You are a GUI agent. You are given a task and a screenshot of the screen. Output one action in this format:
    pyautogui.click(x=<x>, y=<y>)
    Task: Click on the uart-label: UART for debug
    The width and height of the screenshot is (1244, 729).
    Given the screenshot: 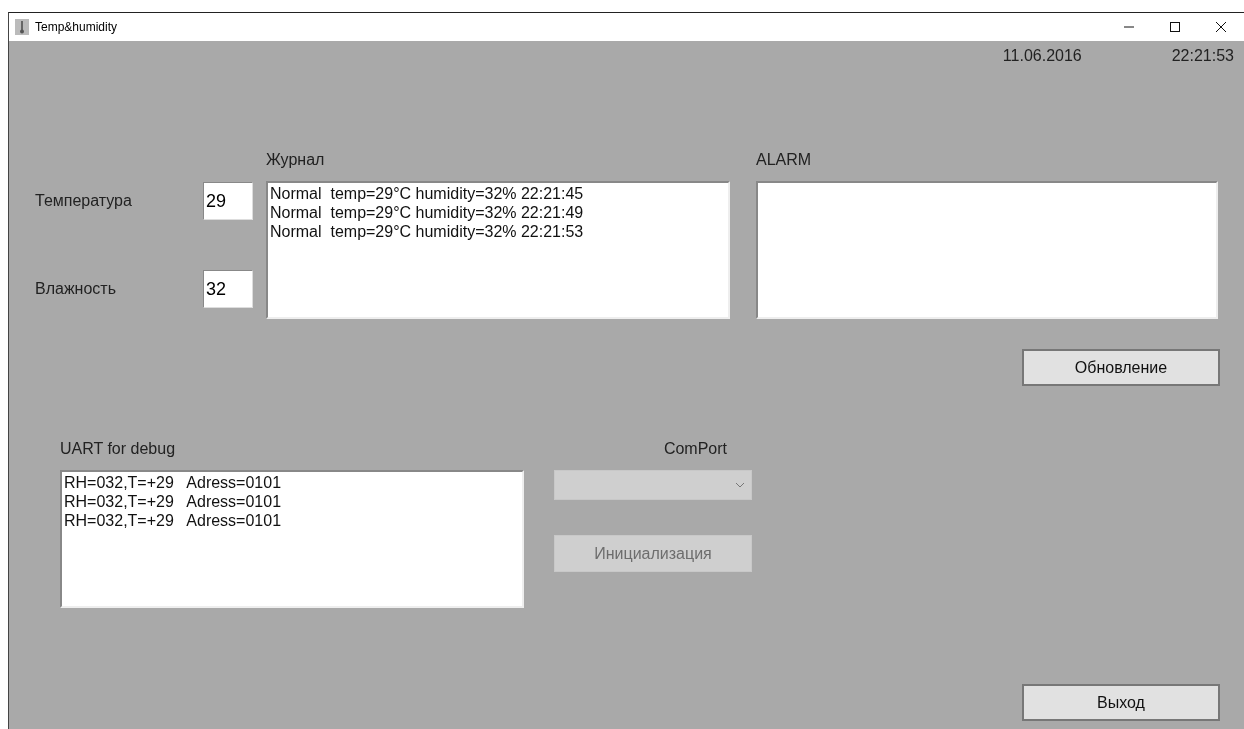 What is the action you would take?
    pyautogui.click(x=118, y=449)
    